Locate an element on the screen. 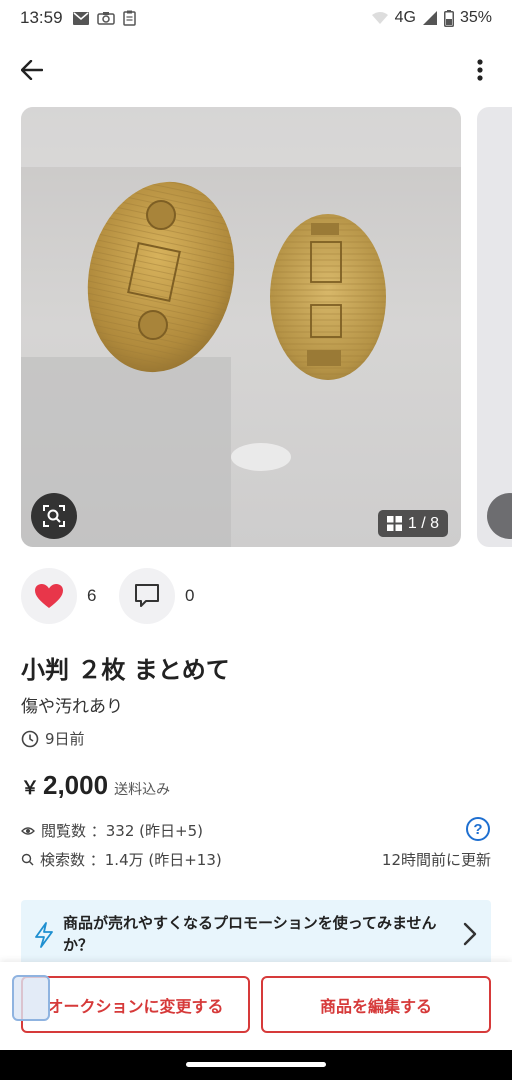 The width and height of the screenshot is (512, 1080). camera-icon is located at coordinates (105, 18).